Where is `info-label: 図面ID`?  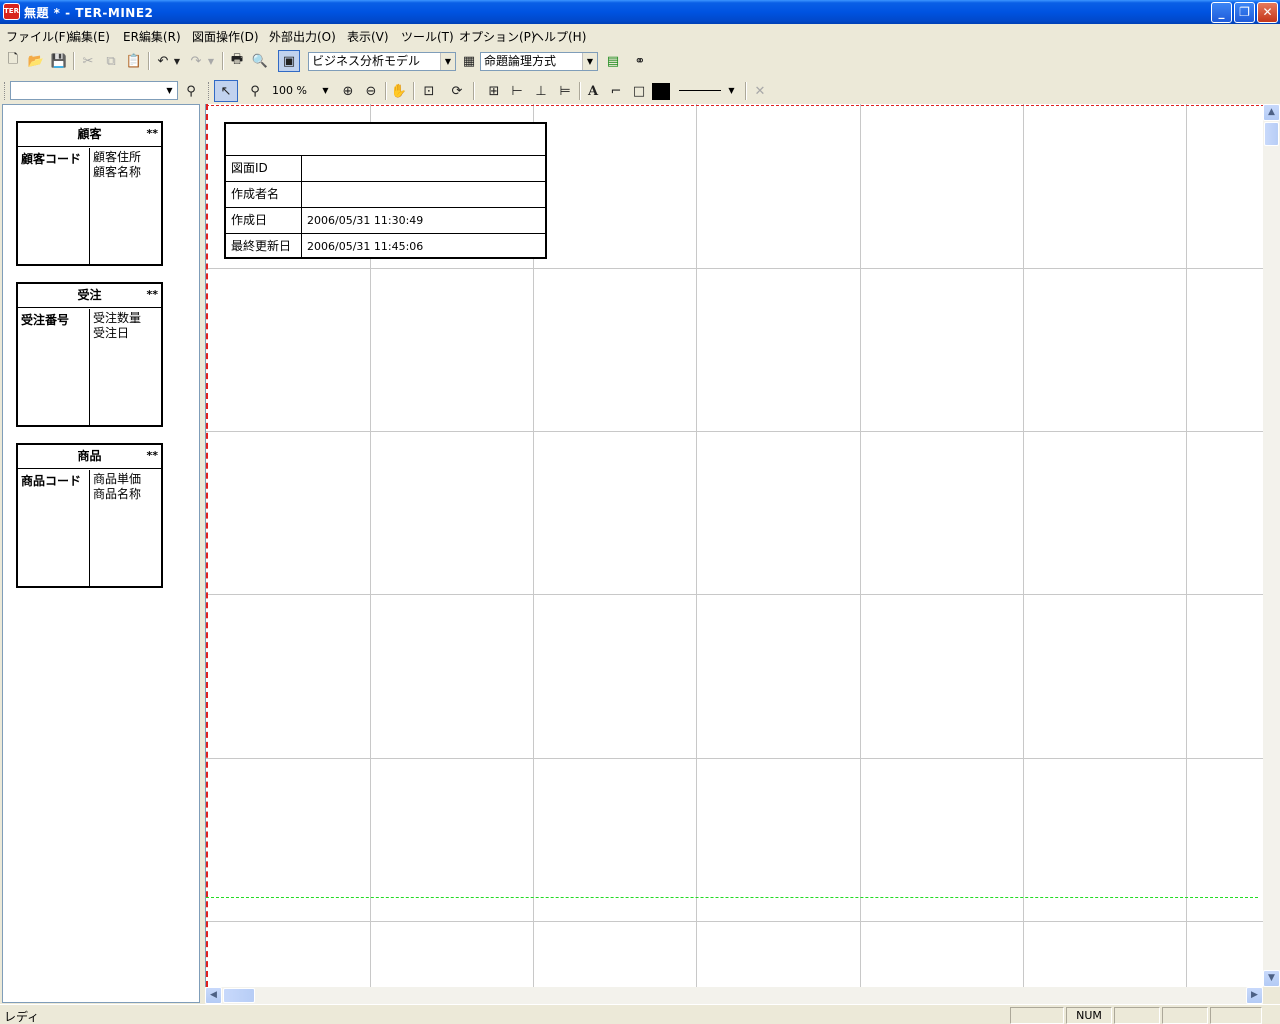
info-label: 図面ID is located at coordinates (264, 168).